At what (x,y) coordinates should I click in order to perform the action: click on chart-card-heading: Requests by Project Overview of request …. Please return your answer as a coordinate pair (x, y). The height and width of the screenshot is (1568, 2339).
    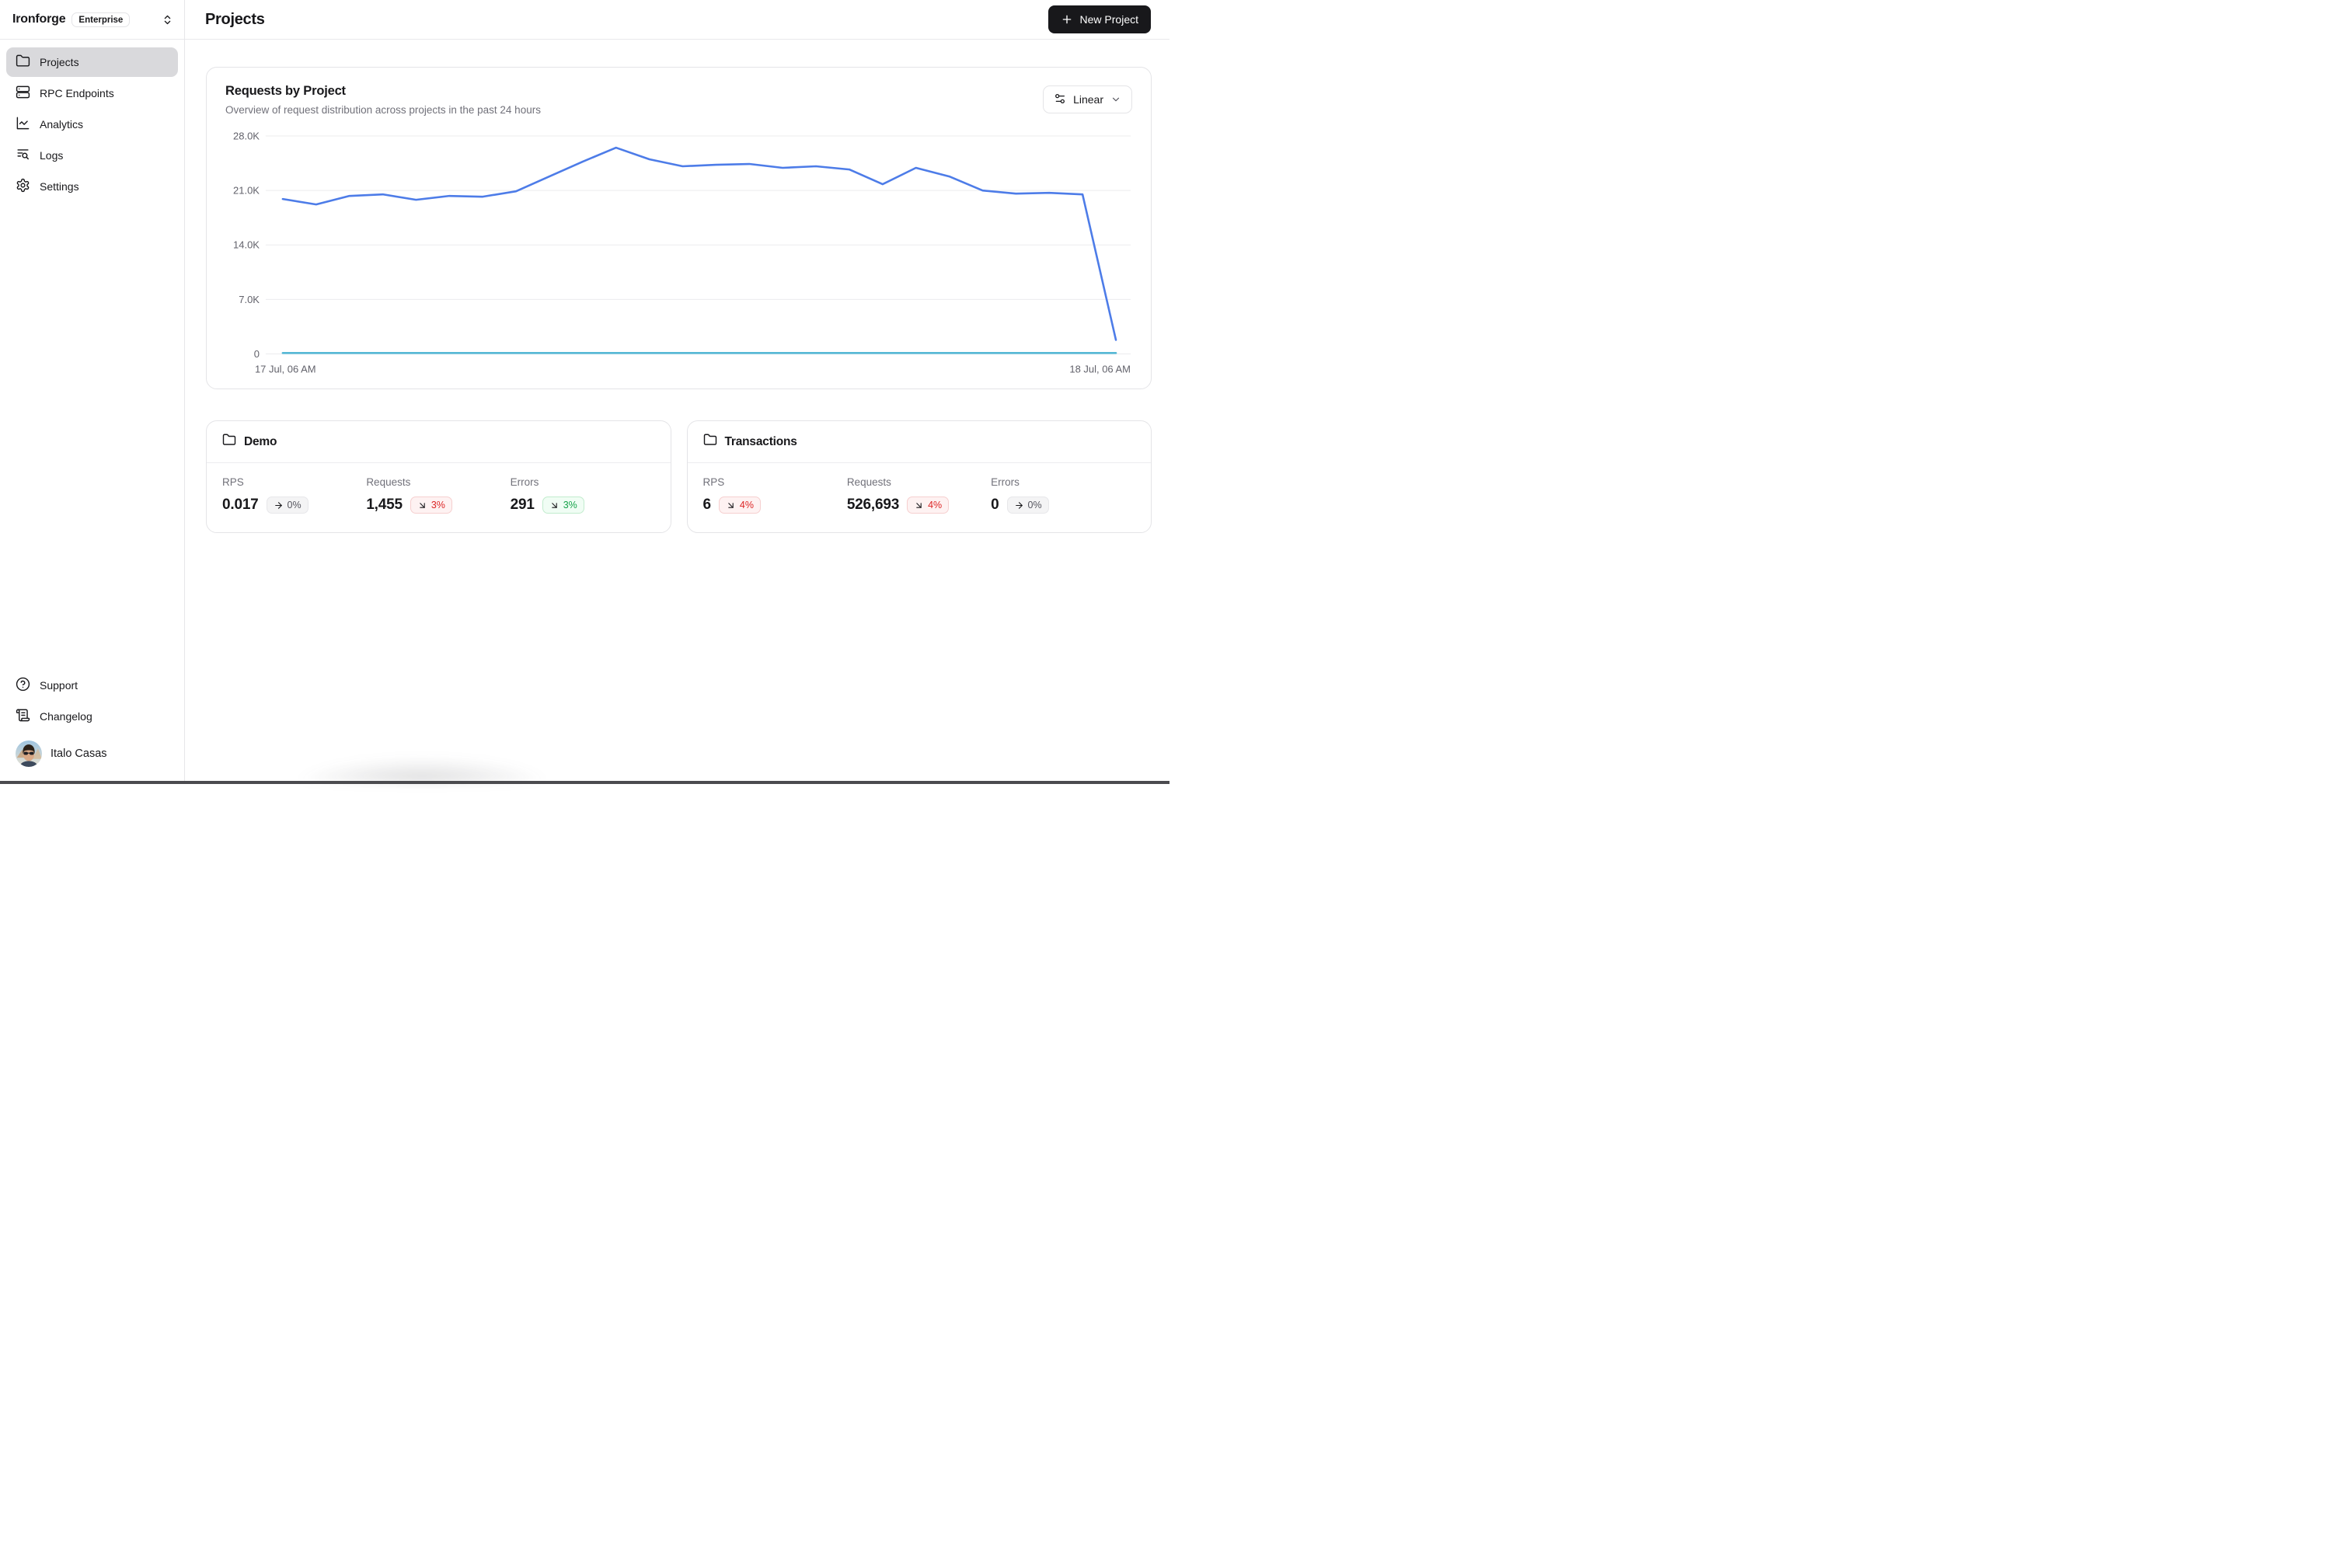
    Looking at the image, I should click on (383, 100).